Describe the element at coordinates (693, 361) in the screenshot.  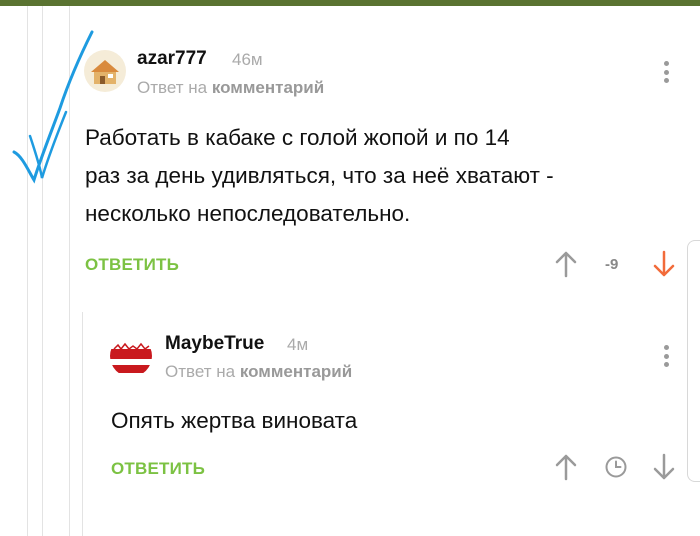
I see `scrollbar` at that location.